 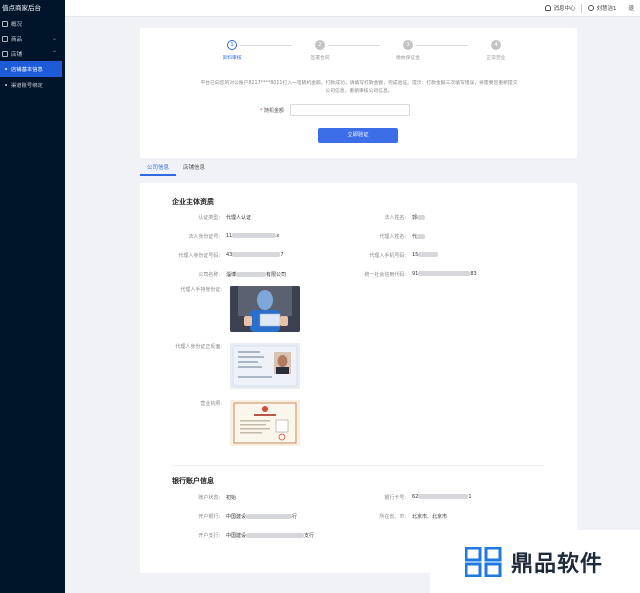 What do you see at coordinates (395, 218) in the screenshot?
I see `field-key: 法人姓名:` at bounding box center [395, 218].